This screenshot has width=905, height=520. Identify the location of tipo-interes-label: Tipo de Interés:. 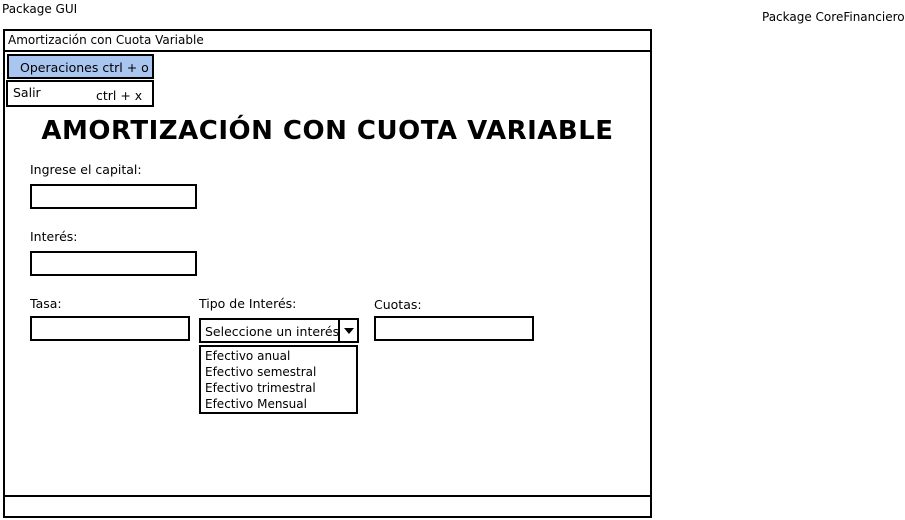
(248, 303).